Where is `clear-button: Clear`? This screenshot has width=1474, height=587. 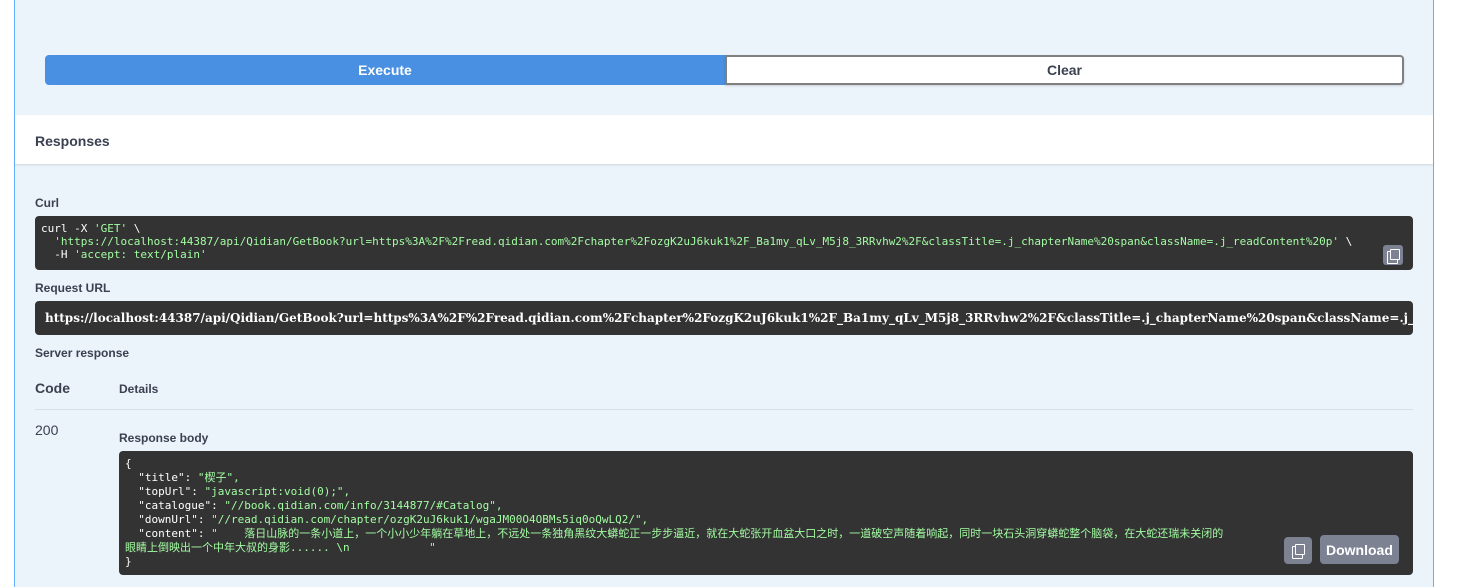
clear-button: Clear is located at coordinates (1064, 70).